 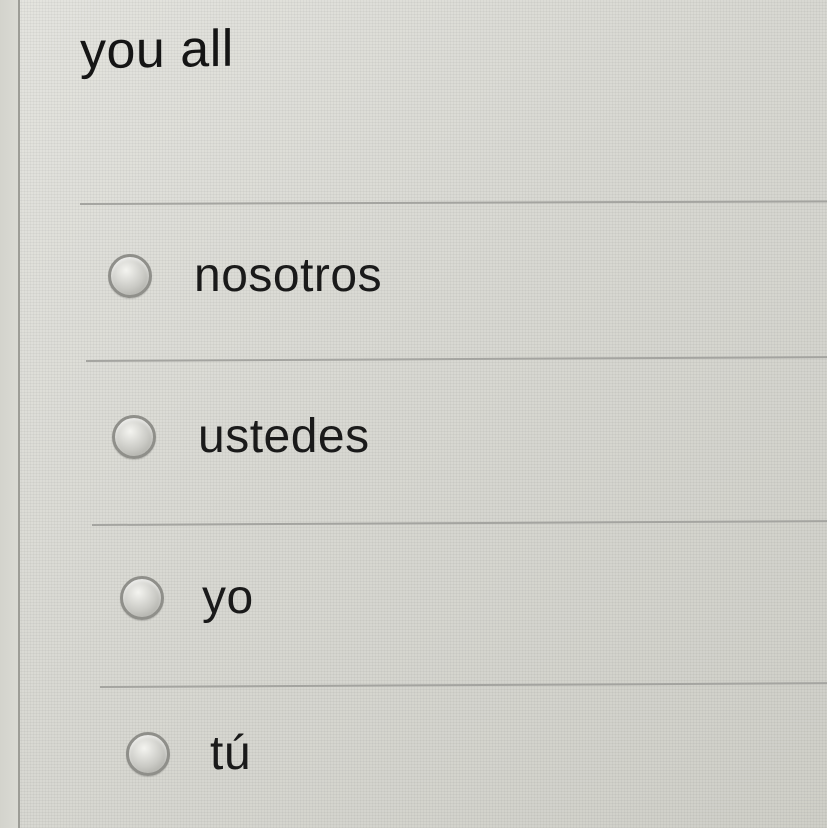 I want to click on question-prompt: you all, so click(x=157, y=50).